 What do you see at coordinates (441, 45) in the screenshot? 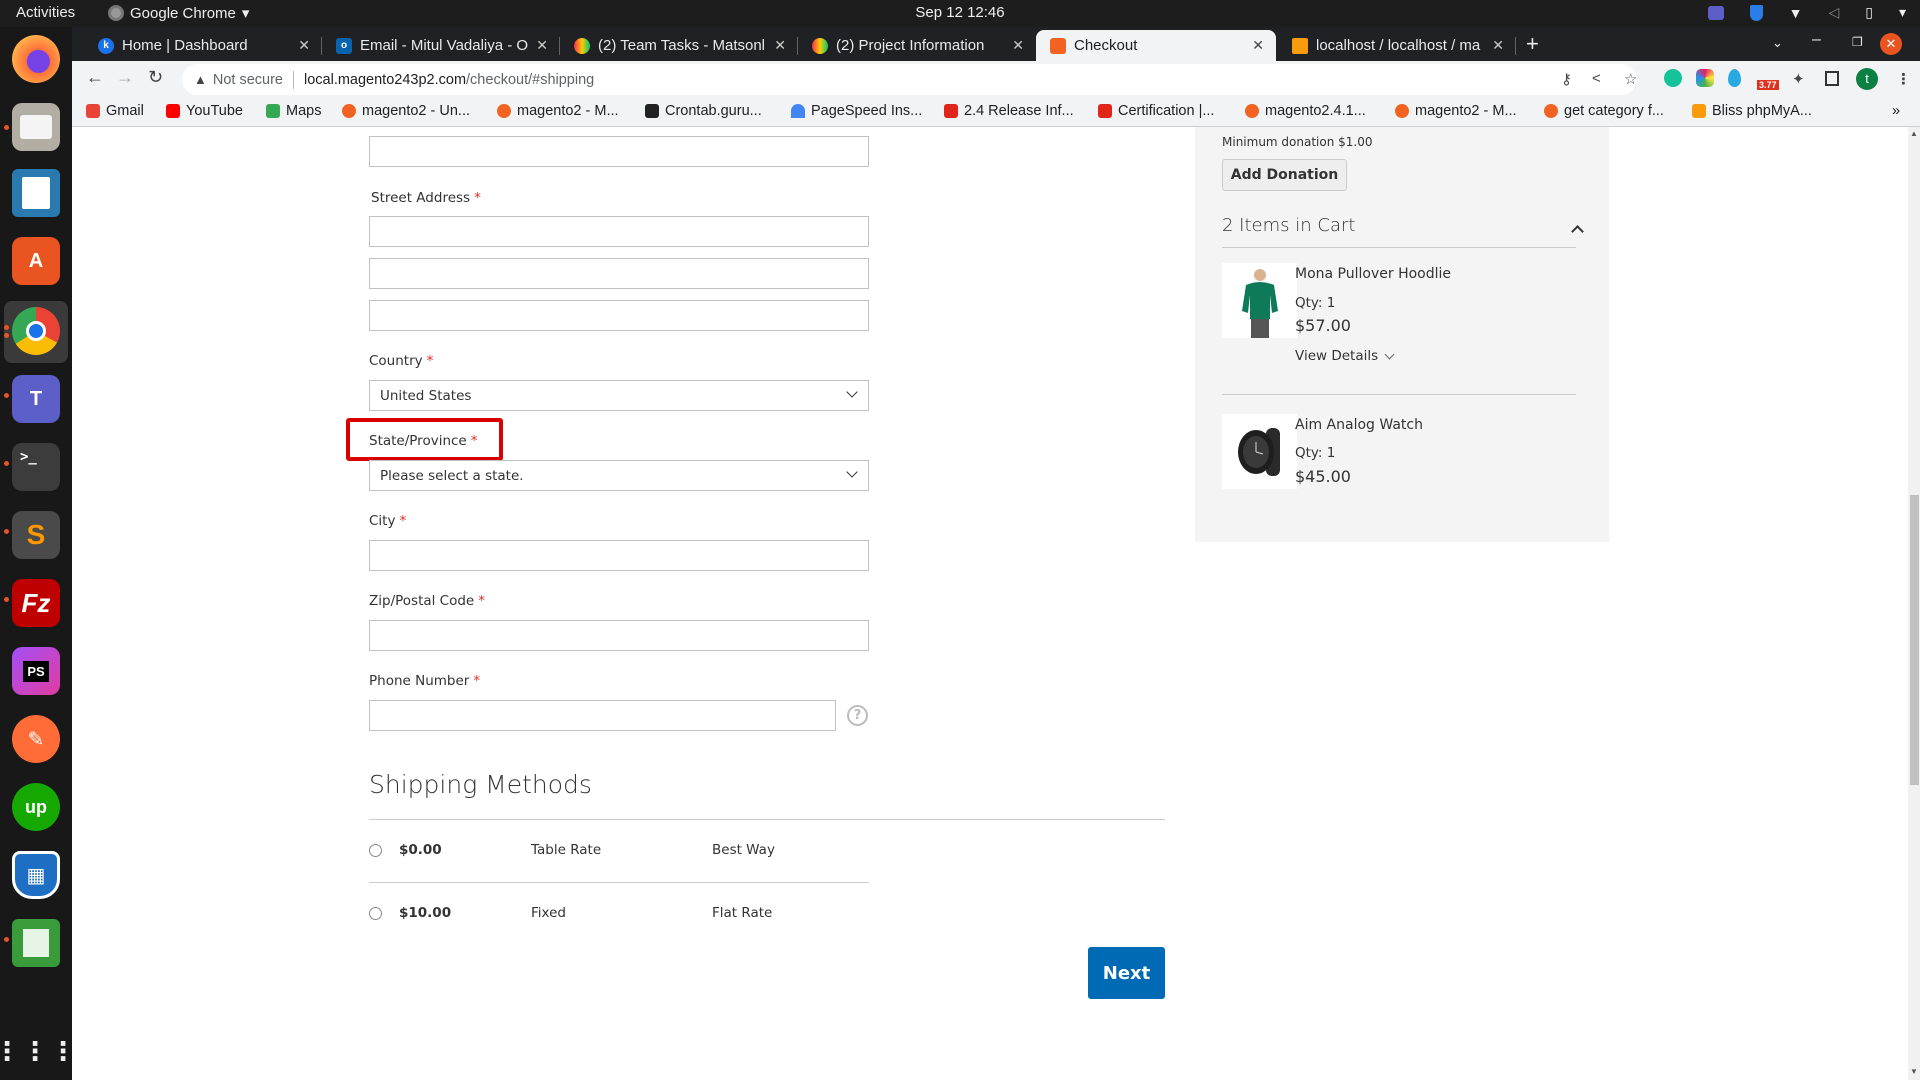
I see `tab-email: o Email - Mitul Vadaliya - Ou ✕` at bounding box center [441, 45].